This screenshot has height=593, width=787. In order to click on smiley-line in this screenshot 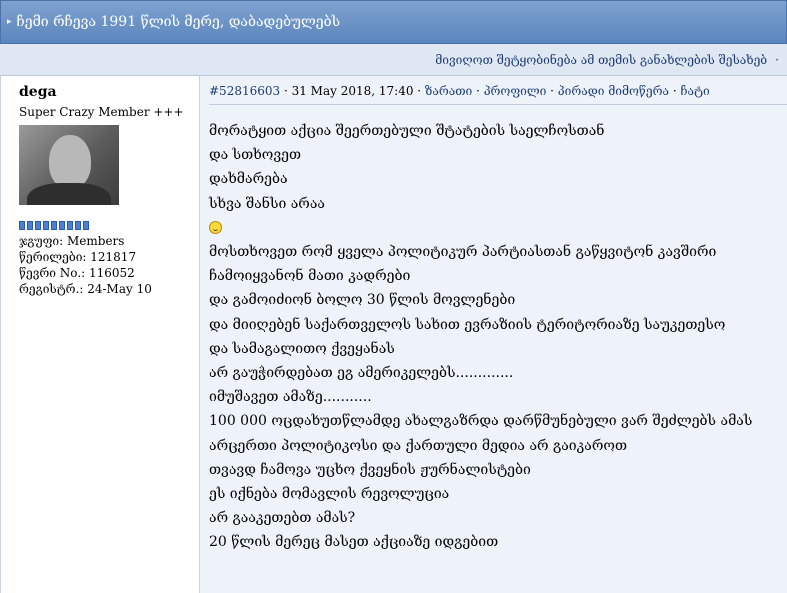, I will do `click(498, 228)`.